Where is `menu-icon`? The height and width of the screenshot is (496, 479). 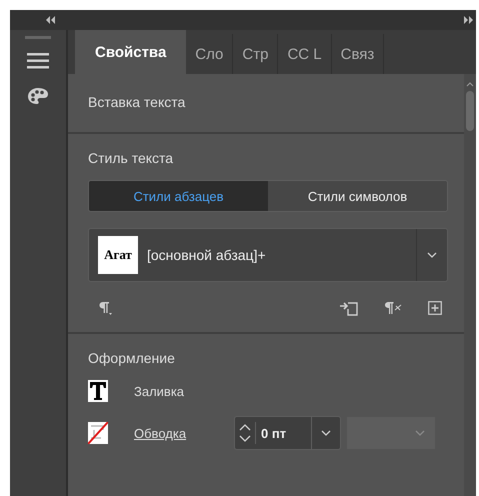 menu-icon is located at coordinates (38, 61).